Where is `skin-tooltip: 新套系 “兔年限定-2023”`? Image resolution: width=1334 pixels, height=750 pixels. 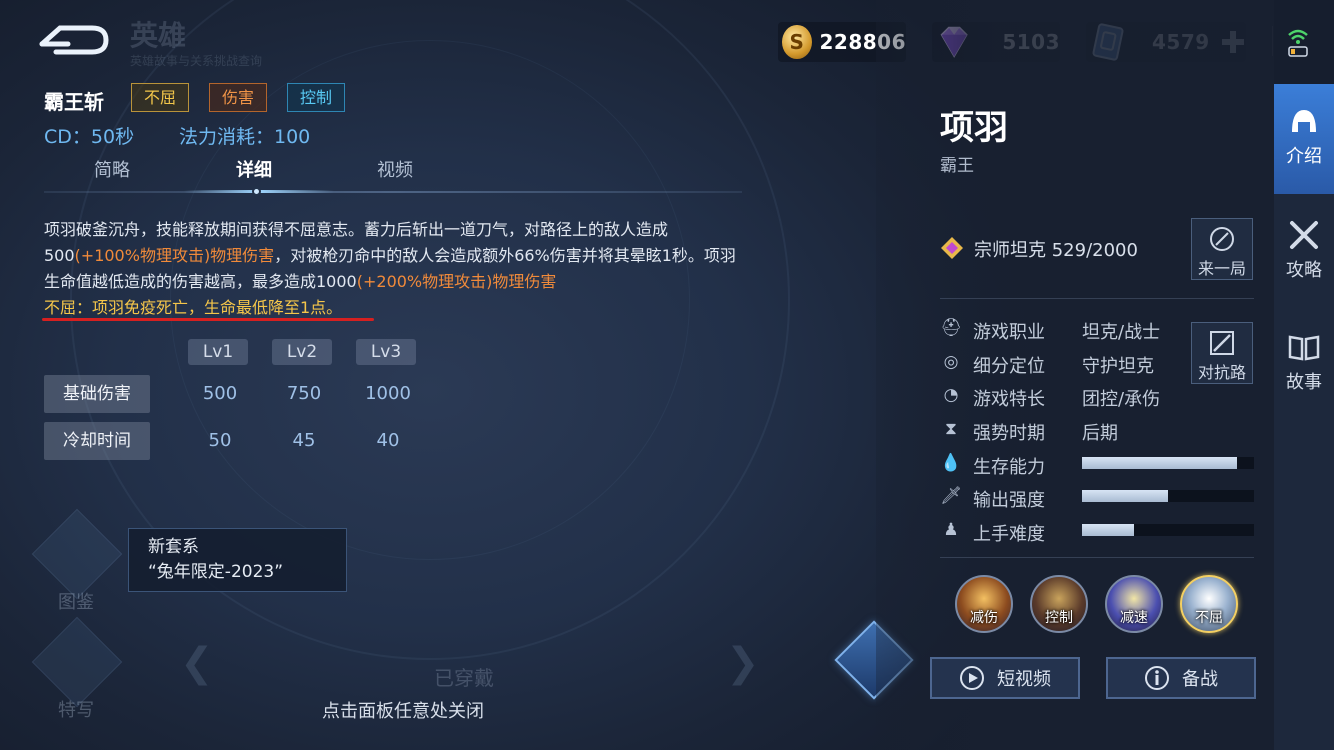
skin-tooltip: 新套系 “兔年限定-2023” is located at coordinates (237, 560).